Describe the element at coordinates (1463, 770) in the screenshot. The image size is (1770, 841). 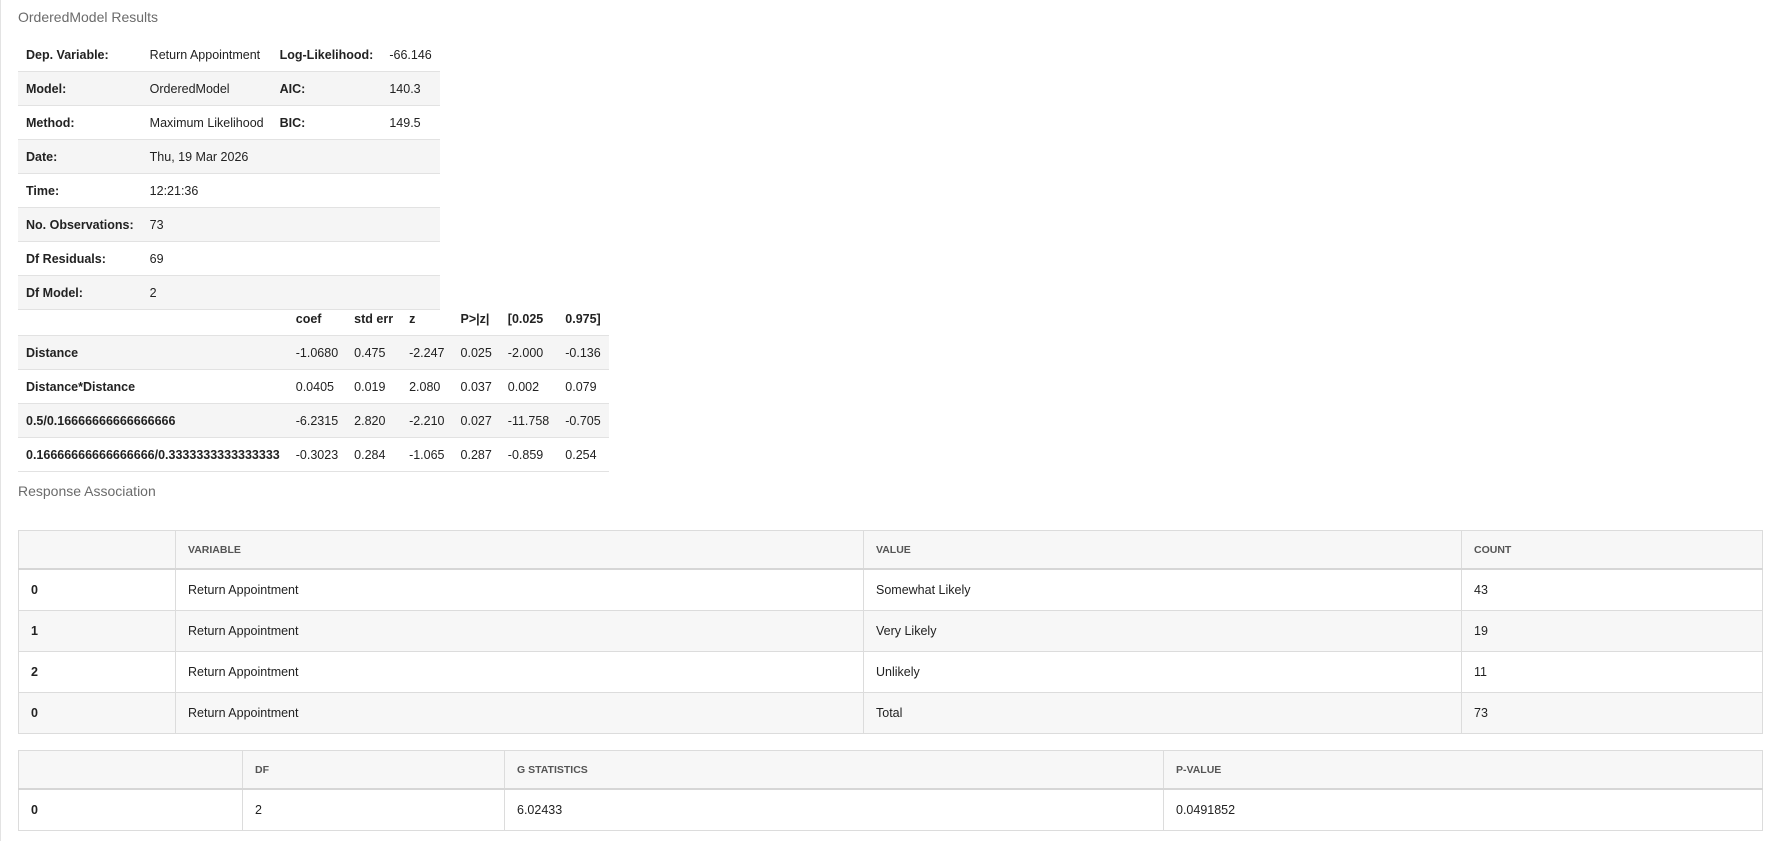
I see `stats-header-p-value: P-VALUE` at that location.